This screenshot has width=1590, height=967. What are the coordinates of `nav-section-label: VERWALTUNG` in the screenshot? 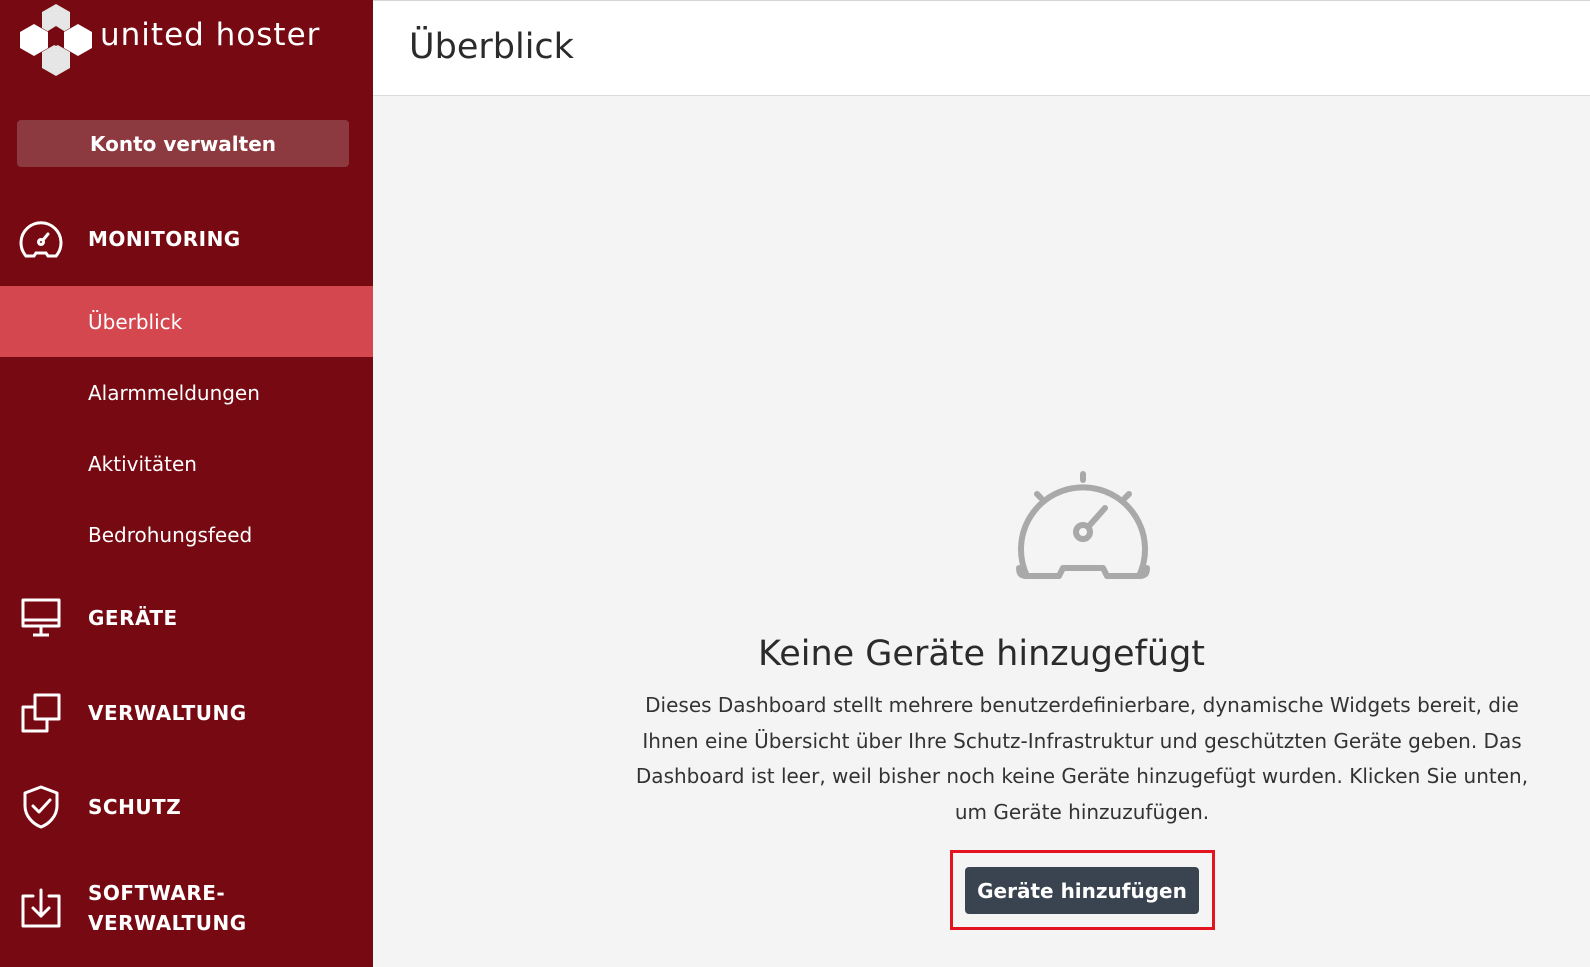 It's located at (167, 713).